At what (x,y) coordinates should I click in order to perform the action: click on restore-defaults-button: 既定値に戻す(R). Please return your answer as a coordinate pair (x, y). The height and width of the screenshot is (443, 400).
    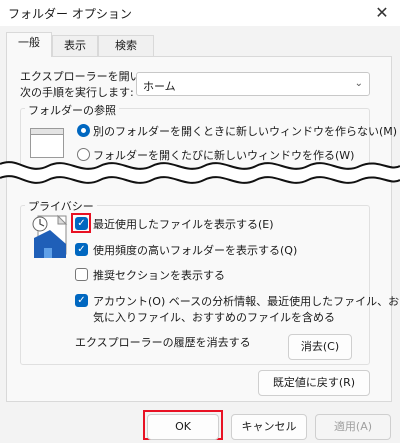
    Looking at the image, I should click on (314, 383).